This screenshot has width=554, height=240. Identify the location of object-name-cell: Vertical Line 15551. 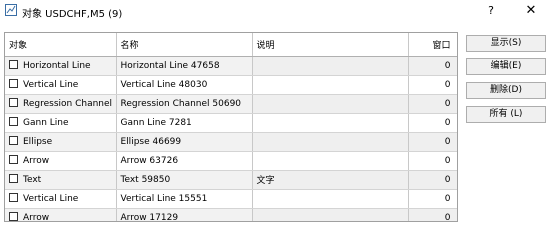
(184, 199).